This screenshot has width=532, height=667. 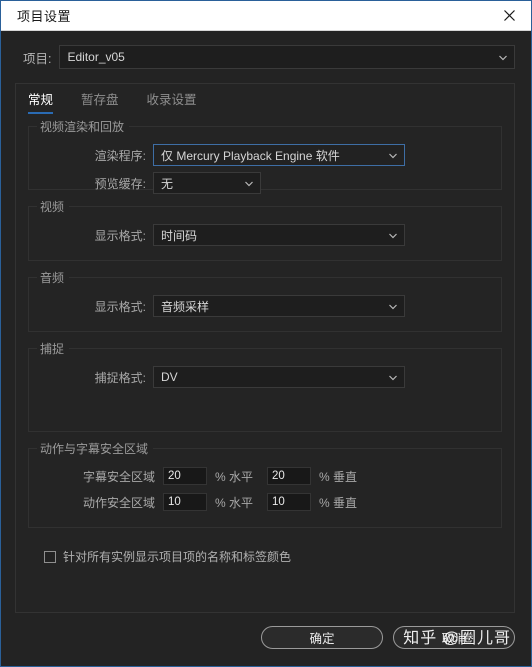 What do you see at coordinates (96, 57) in the screenshot?
I see `project-select-value: Editor_v05` at bounding box center [96, 57].